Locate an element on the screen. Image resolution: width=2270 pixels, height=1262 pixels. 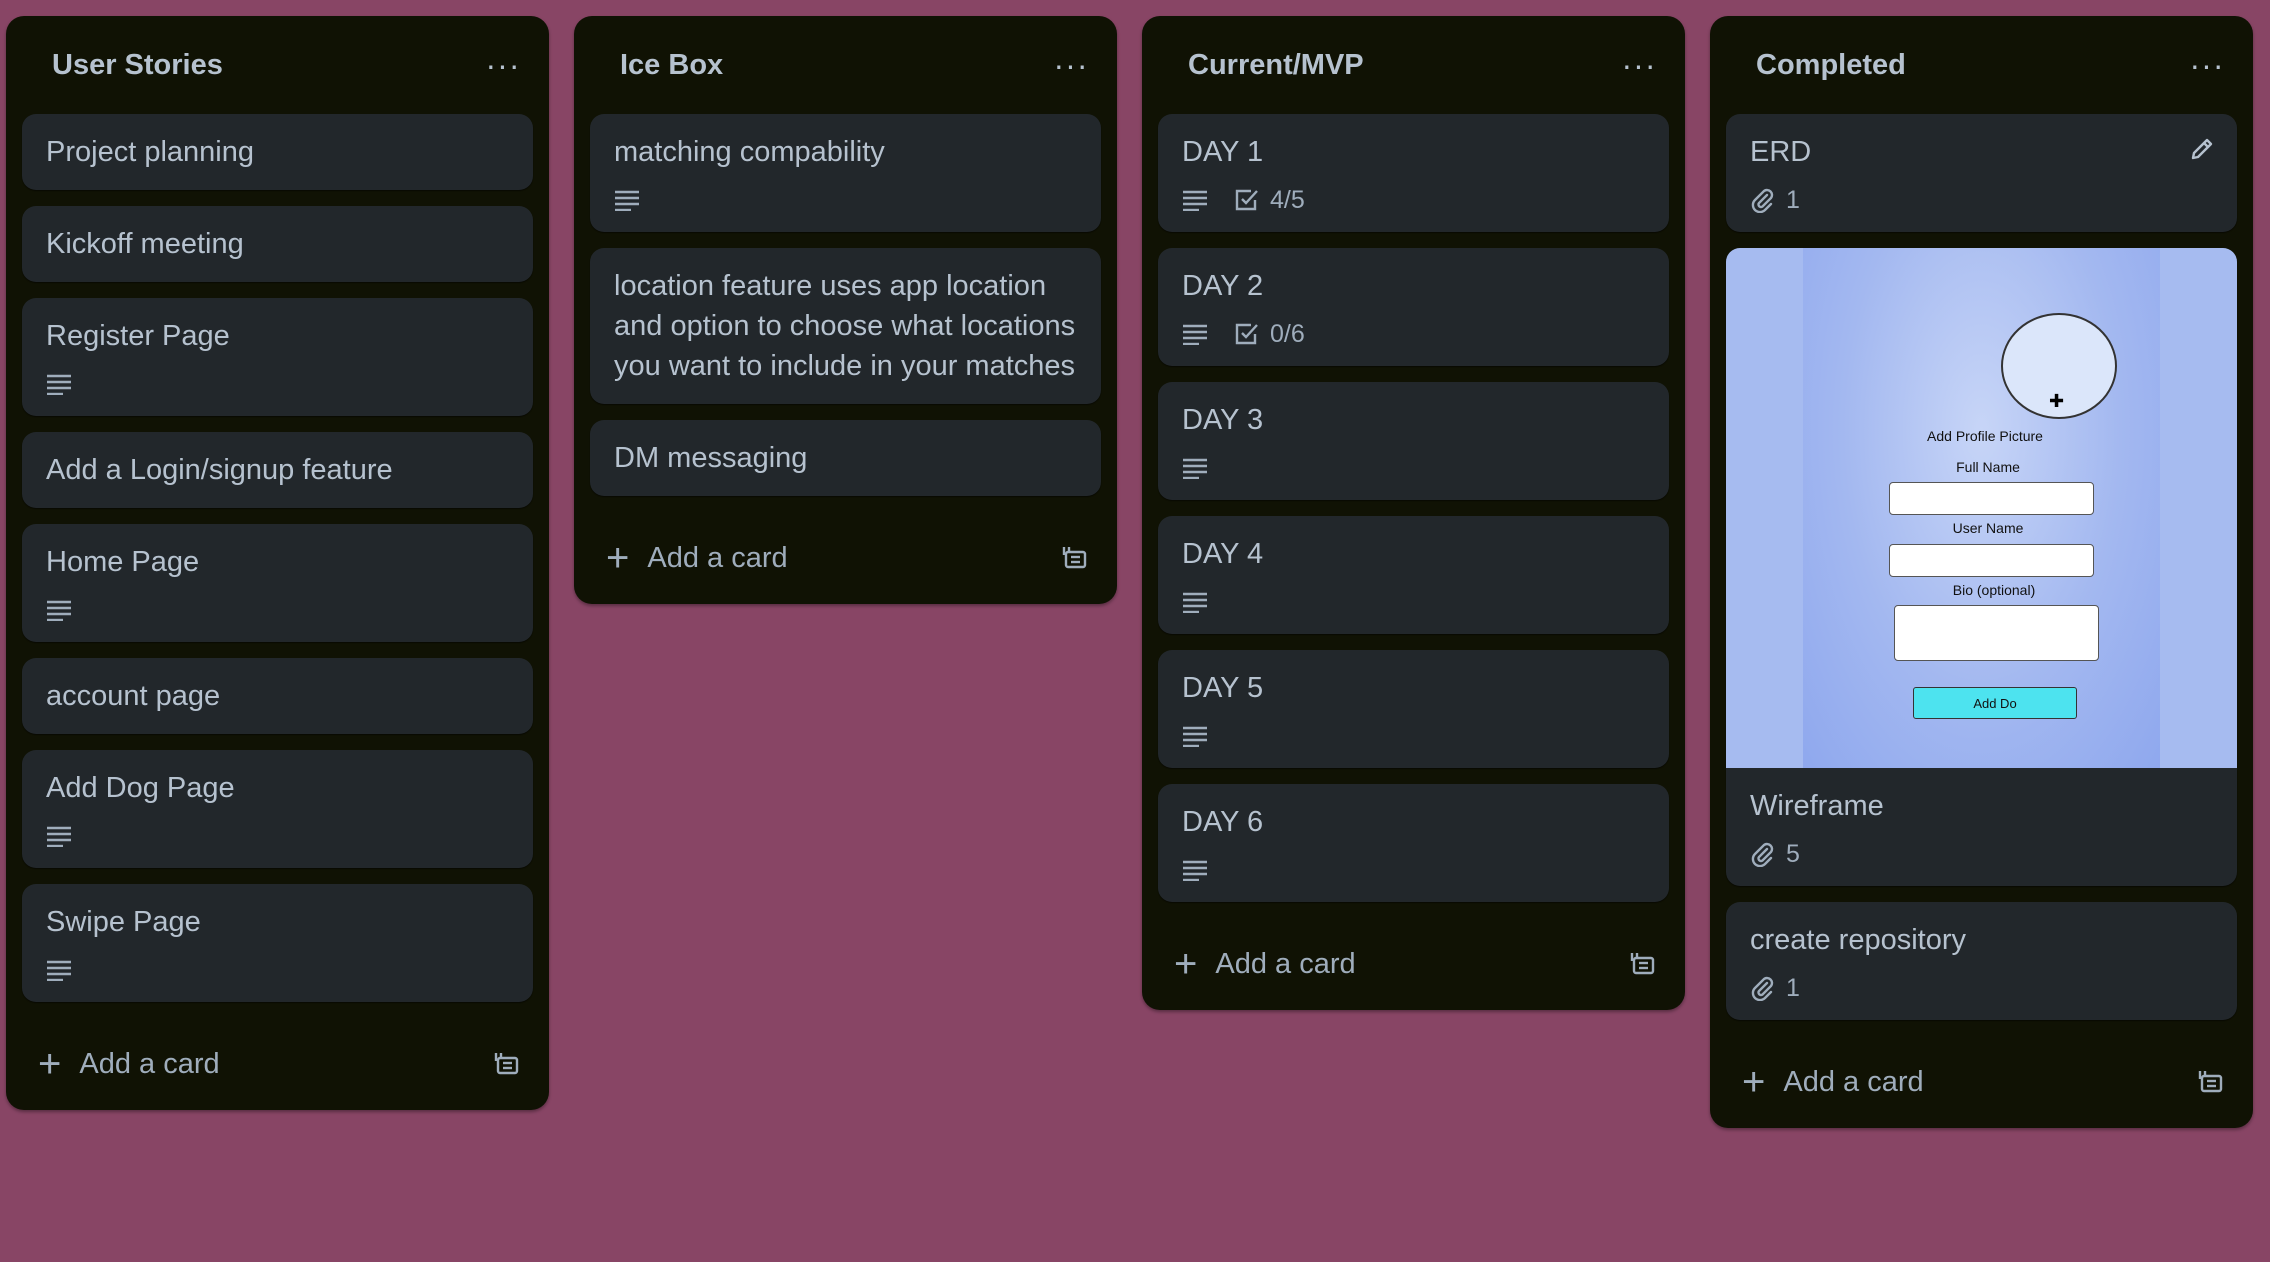
card-day-1: DAY 1 4/5 is located at coordinates (1413, 173).